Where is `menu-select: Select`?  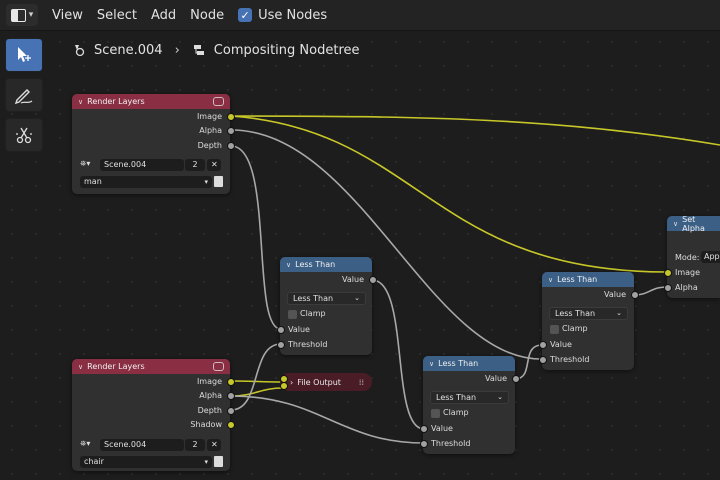 menu-select: Select is located at coordinates (117, 15).